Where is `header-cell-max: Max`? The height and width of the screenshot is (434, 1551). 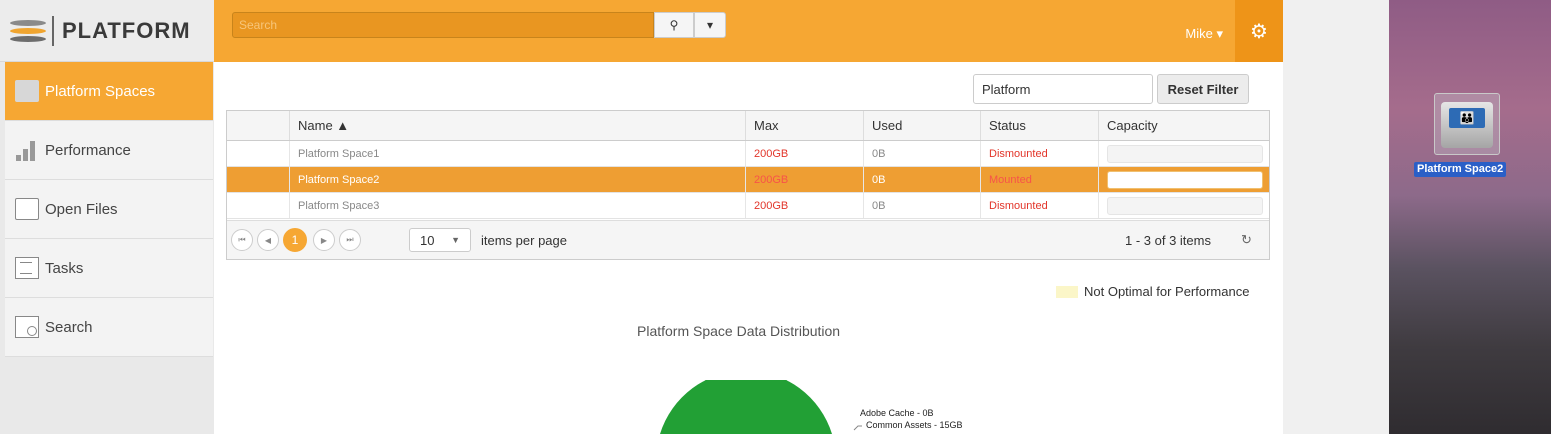
header-cell-max: Max is located at coordinates (804, 125).